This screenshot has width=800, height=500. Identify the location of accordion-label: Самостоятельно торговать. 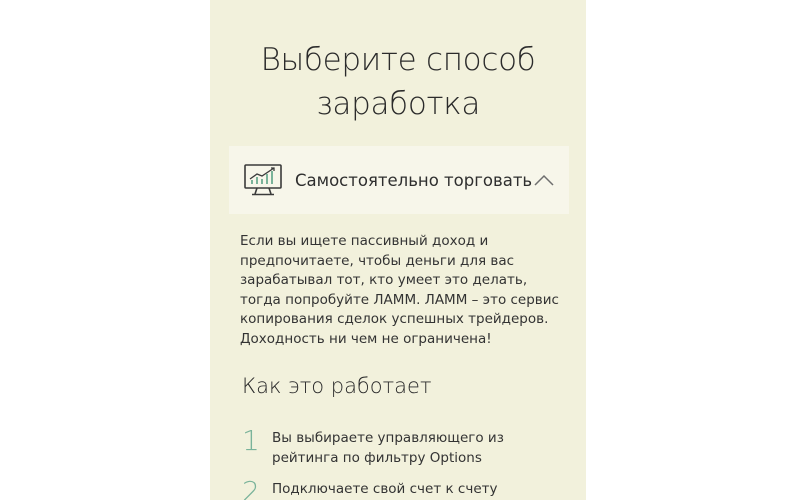
(414, 180).